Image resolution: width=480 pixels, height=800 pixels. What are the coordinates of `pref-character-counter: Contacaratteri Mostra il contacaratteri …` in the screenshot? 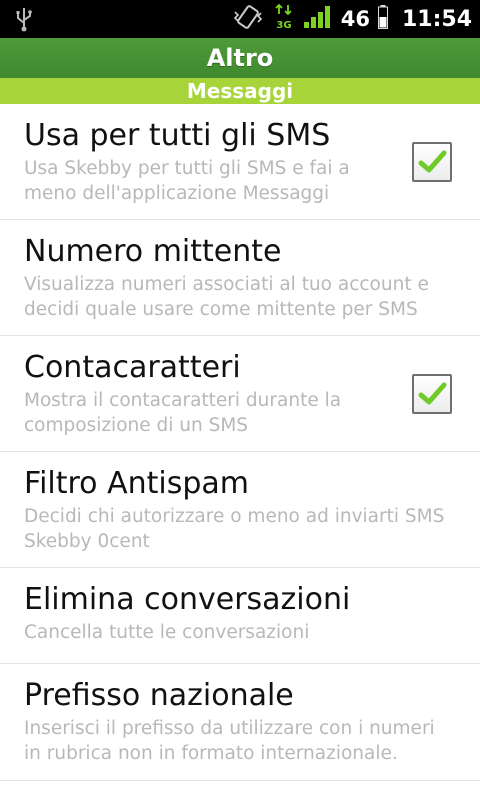 It's located at (240, 394).